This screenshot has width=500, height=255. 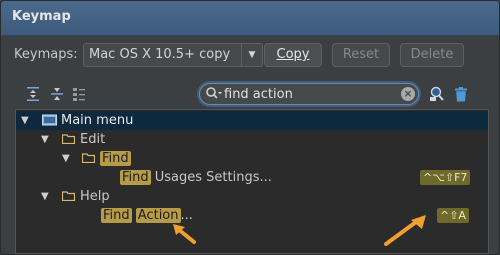 What do you see at coordinates (46, 54) in the screenshot?
I see `keymaps-label: Keymaps:` at bounding box center [46, 54].